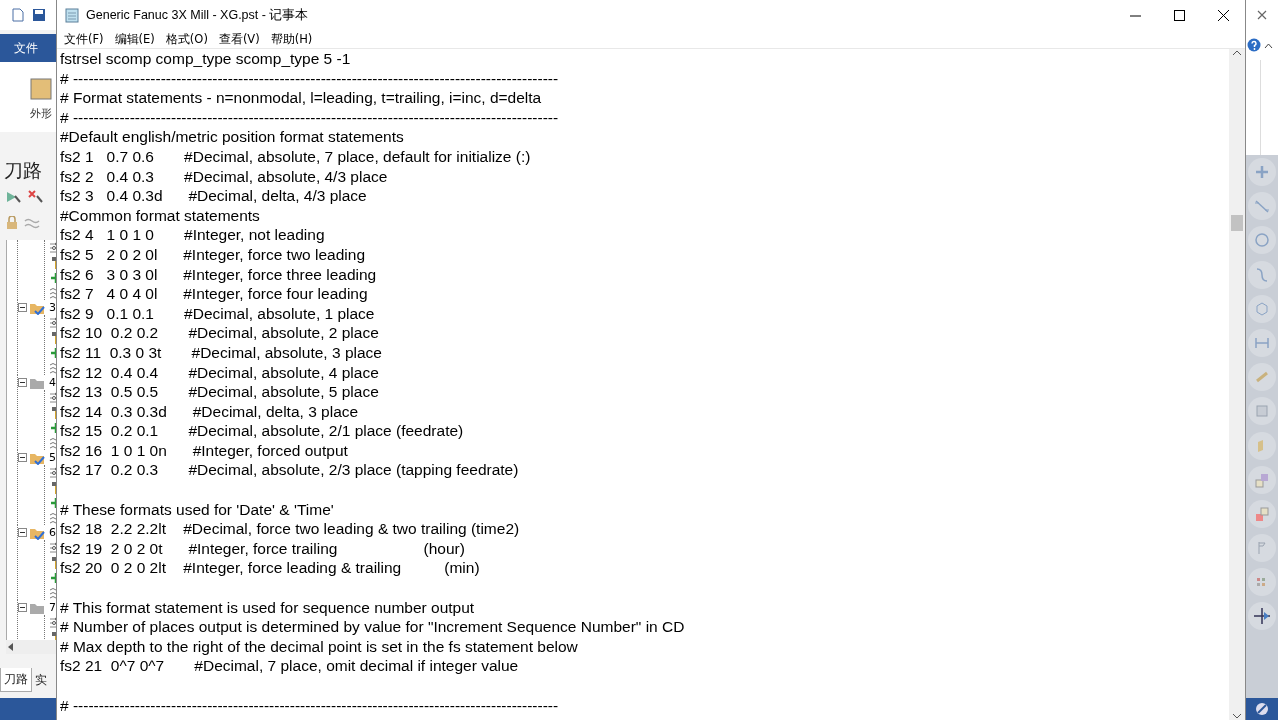  I want to click on text-line: fs2 13 0.5 0.5 #Decimal, absolute, 5 place, so click(219, 392).